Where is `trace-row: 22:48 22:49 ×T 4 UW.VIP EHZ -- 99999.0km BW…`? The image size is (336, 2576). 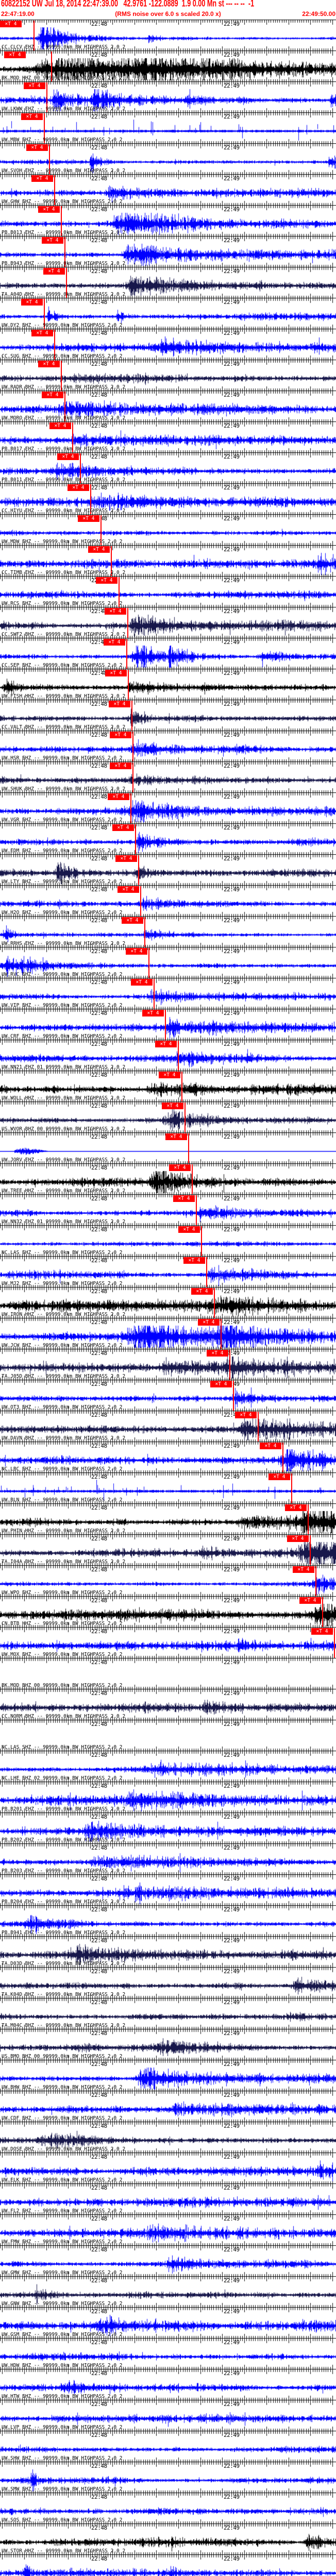 trace-row: 22:48 22:49 ×T 4 UW.VIP EHZ -- 99999.0km BW… is located at coordinates (168, 993).